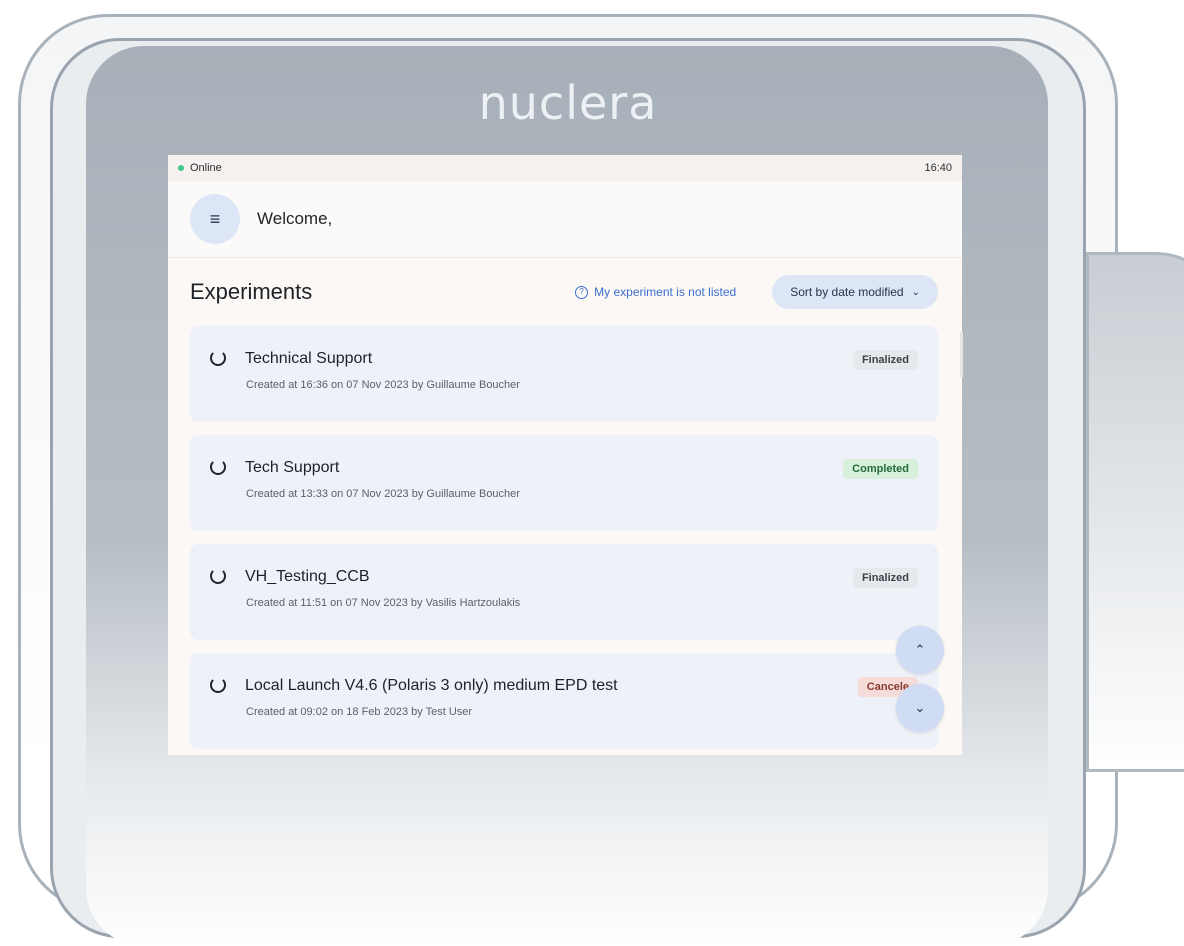  Describe the element at coordinates (938, 168) in the screenshot. I see `clock: 16:40` at that location.